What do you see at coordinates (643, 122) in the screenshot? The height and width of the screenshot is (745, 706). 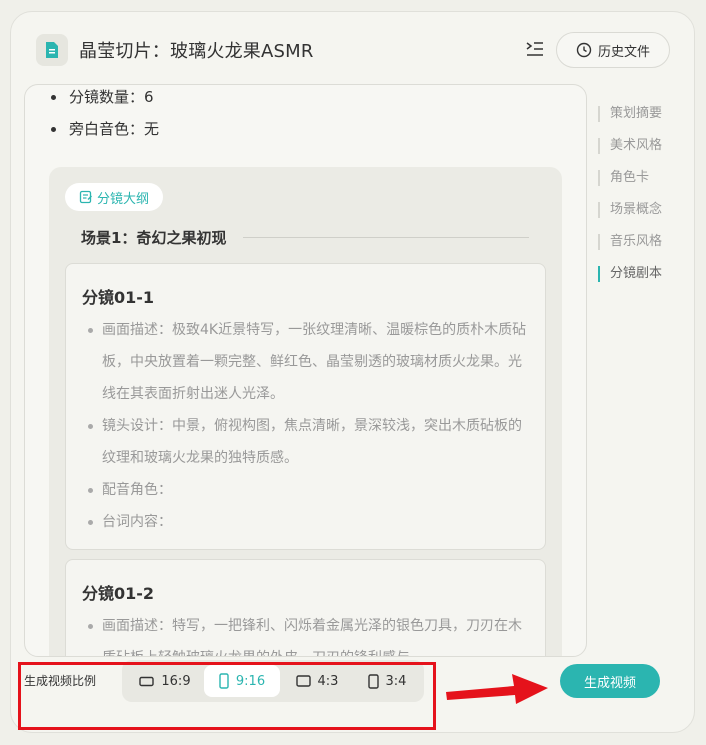 I see `toc-item-summary: 策划摘要` at bounding box center [643, 122].